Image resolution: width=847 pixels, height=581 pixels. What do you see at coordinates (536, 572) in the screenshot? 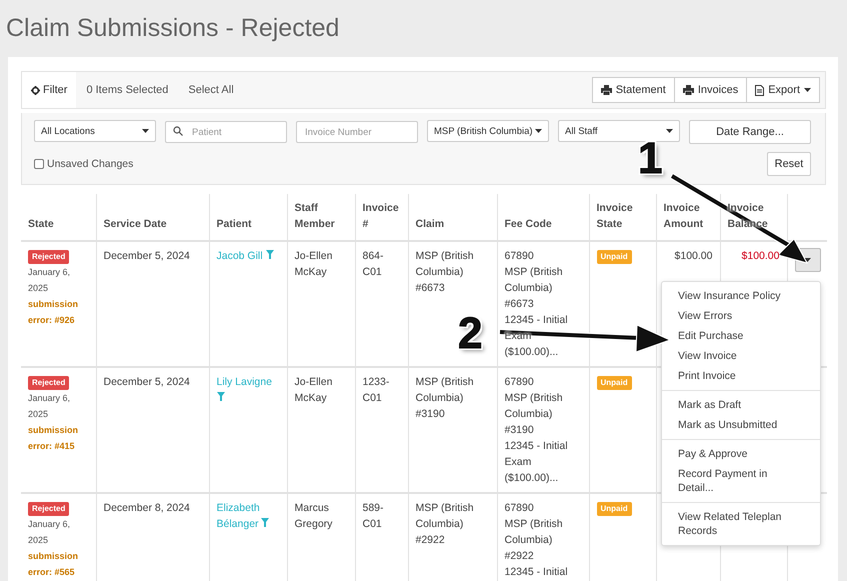
I see `fee-code-line: 12345 - Initial` at bounding box center [536, 572].